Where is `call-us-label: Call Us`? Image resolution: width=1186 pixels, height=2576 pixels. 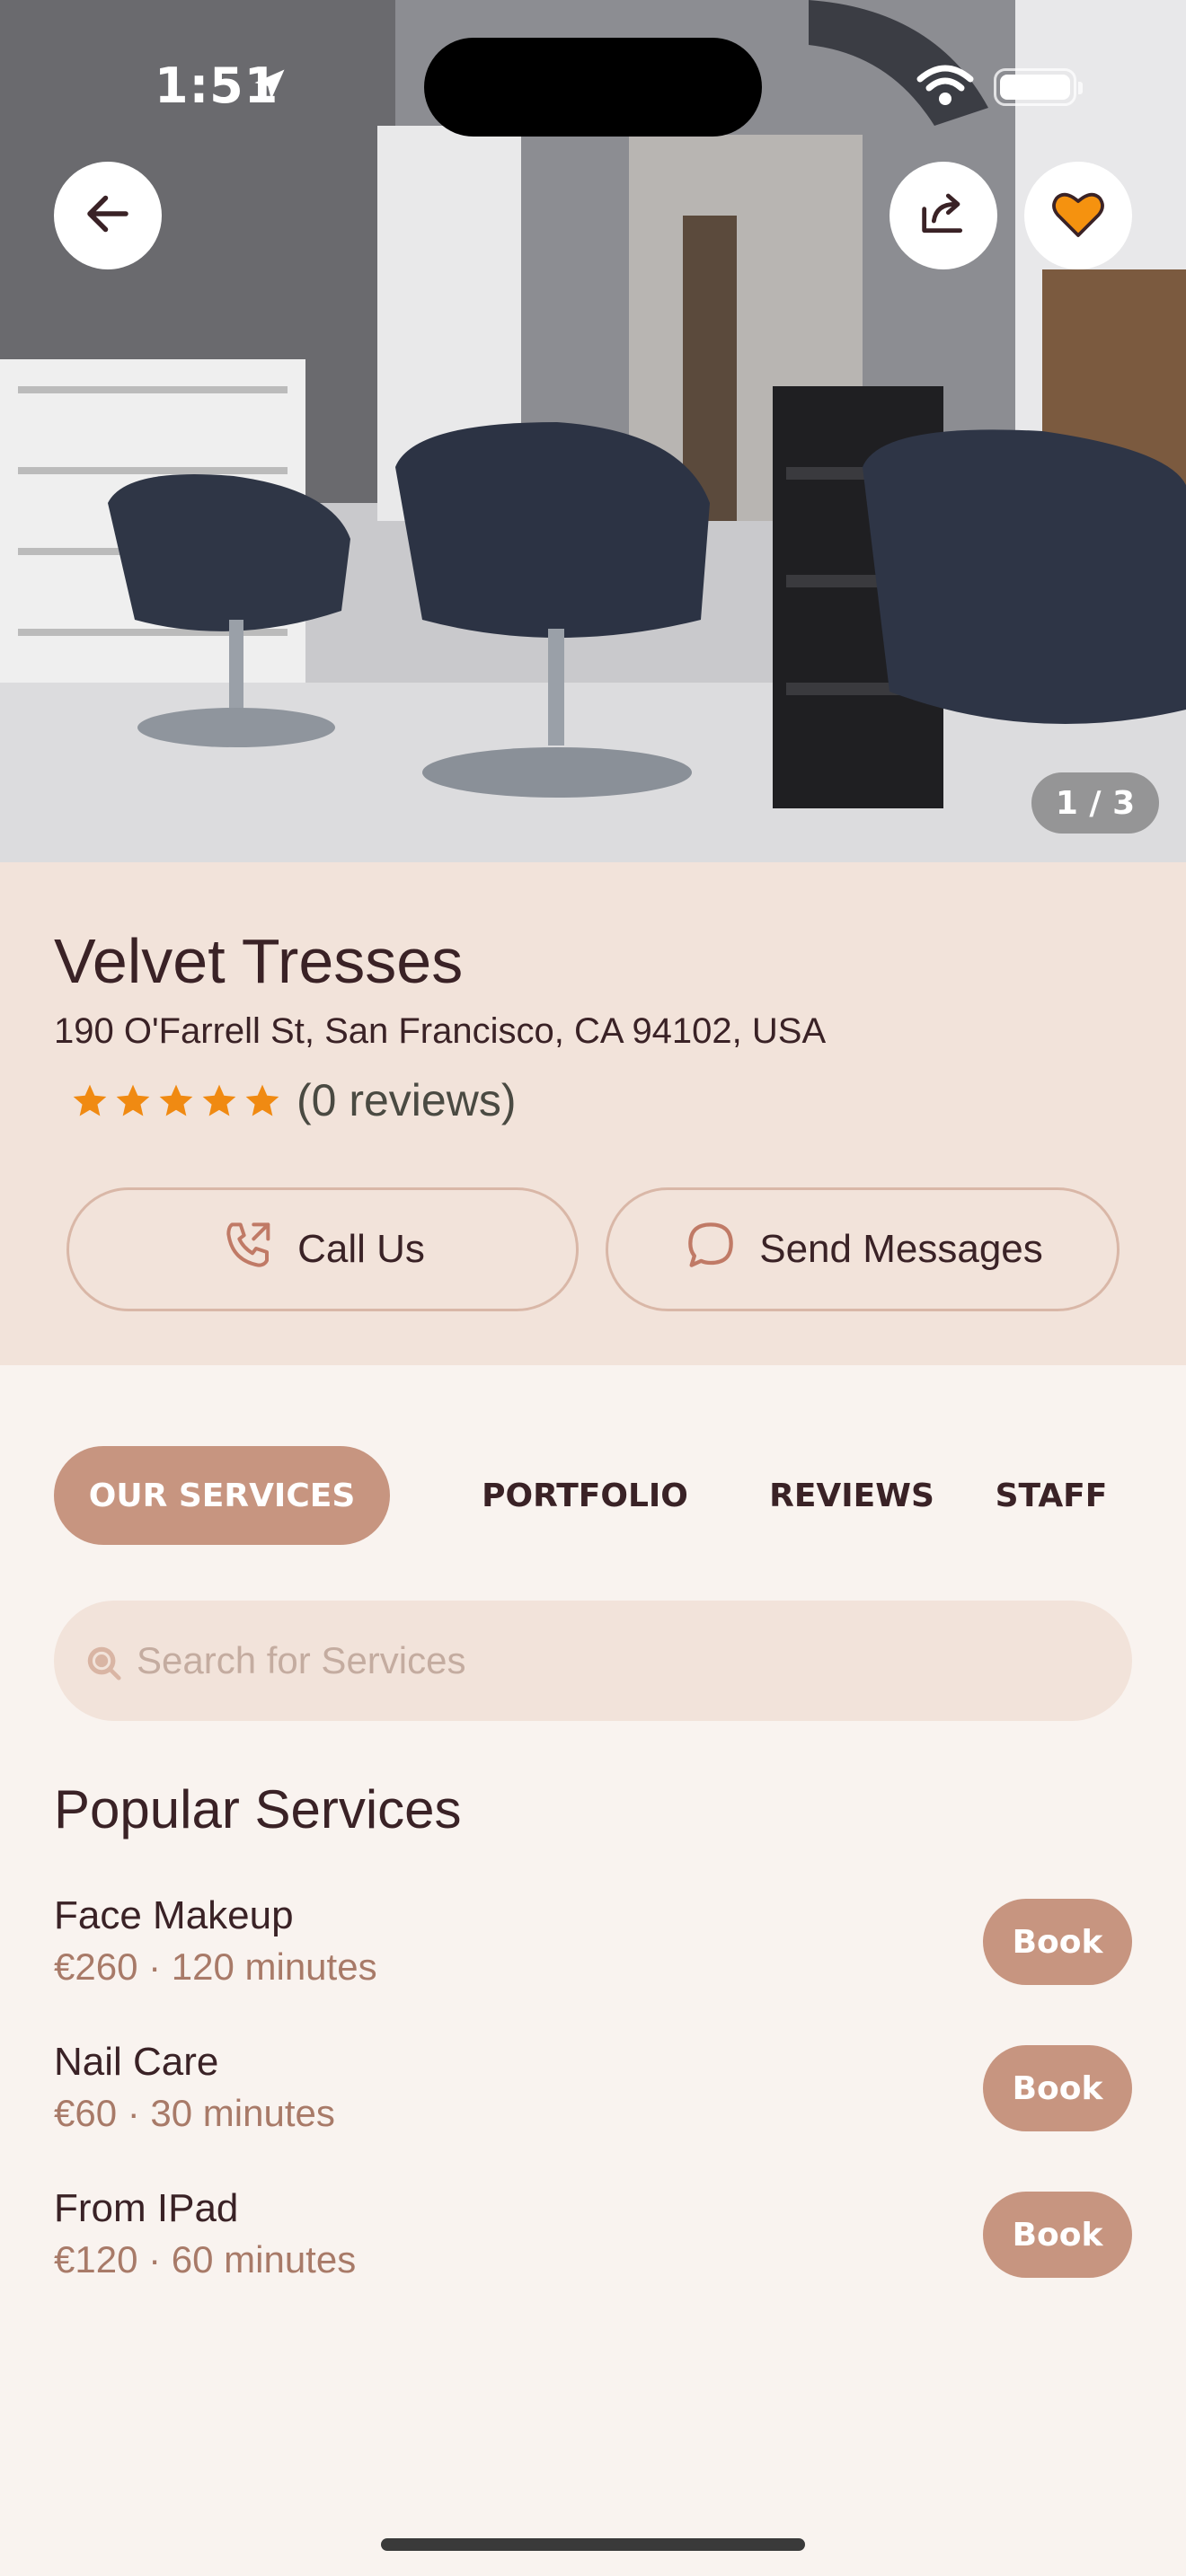 call-us-label: Call Us is located at coordinates (361, 1249).